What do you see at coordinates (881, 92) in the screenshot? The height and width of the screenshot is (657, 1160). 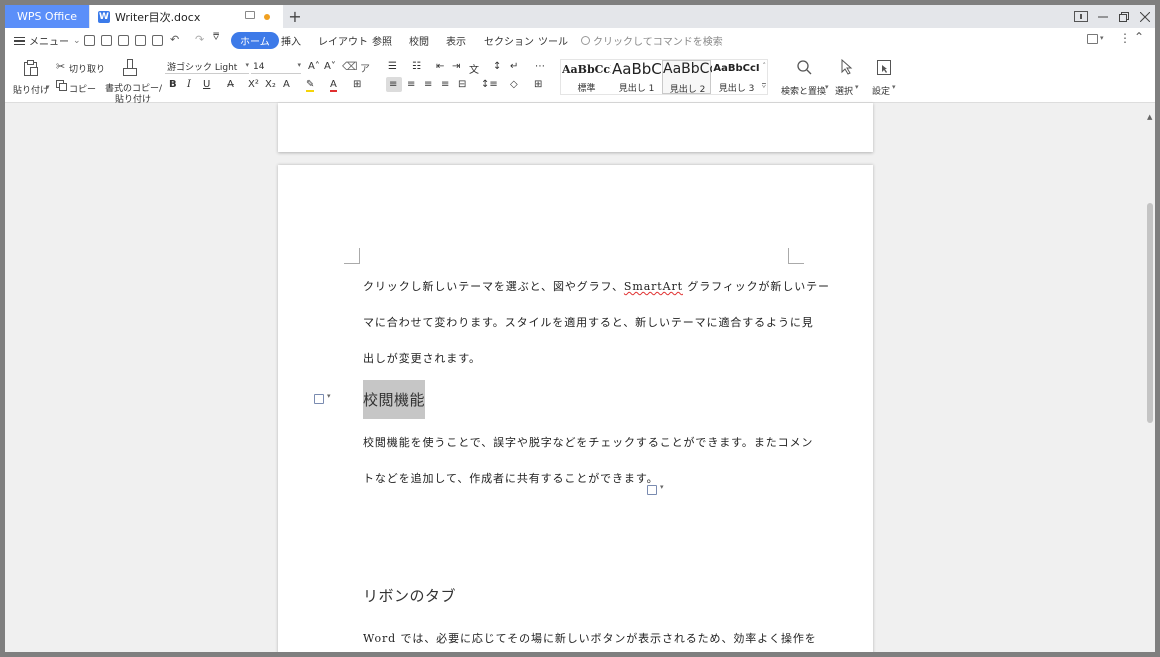 I see `settings-label: 設定` at bounding box center [881, 92].